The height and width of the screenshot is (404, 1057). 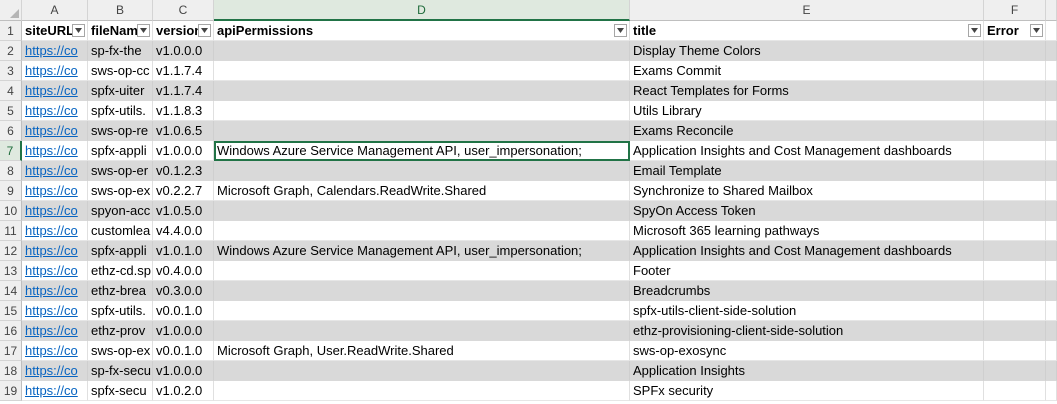 What do you see at coordinates (183, 271) in the screenshot?
I see `version-cell: v0.4.0.0` at bounding box center [183, 271].